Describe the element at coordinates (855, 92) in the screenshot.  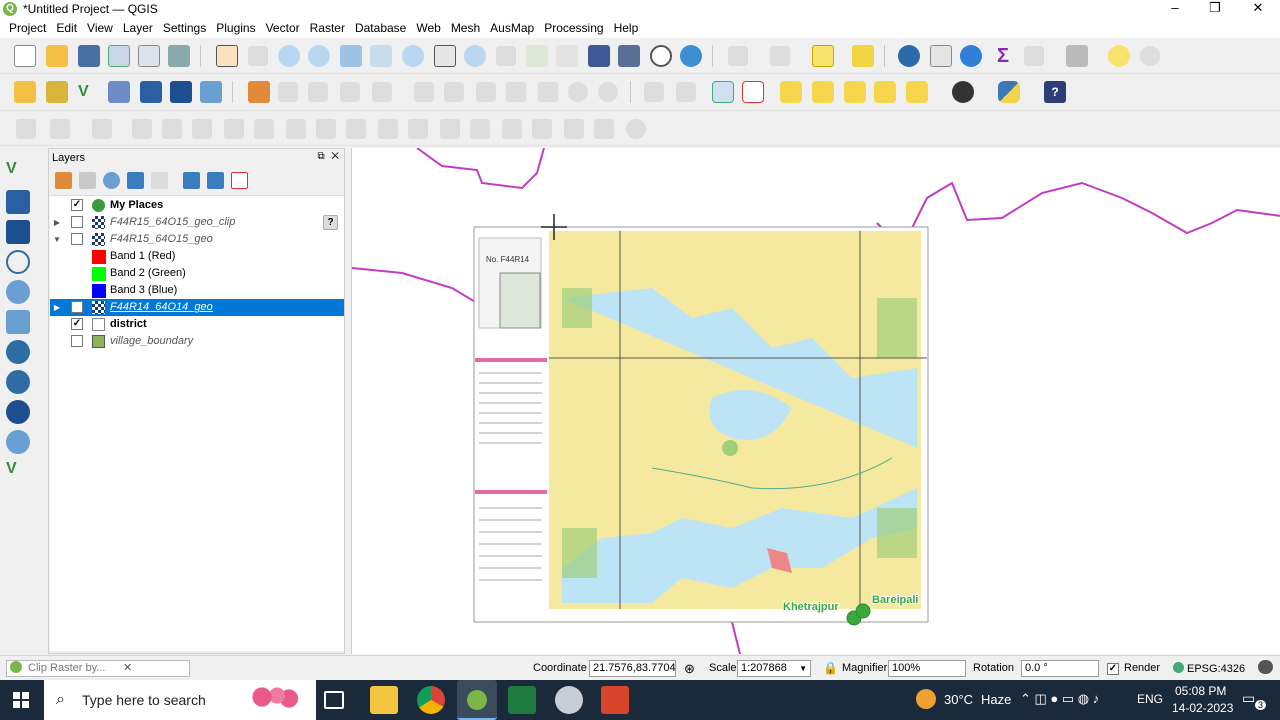
I see `move-label-icon` at that location.